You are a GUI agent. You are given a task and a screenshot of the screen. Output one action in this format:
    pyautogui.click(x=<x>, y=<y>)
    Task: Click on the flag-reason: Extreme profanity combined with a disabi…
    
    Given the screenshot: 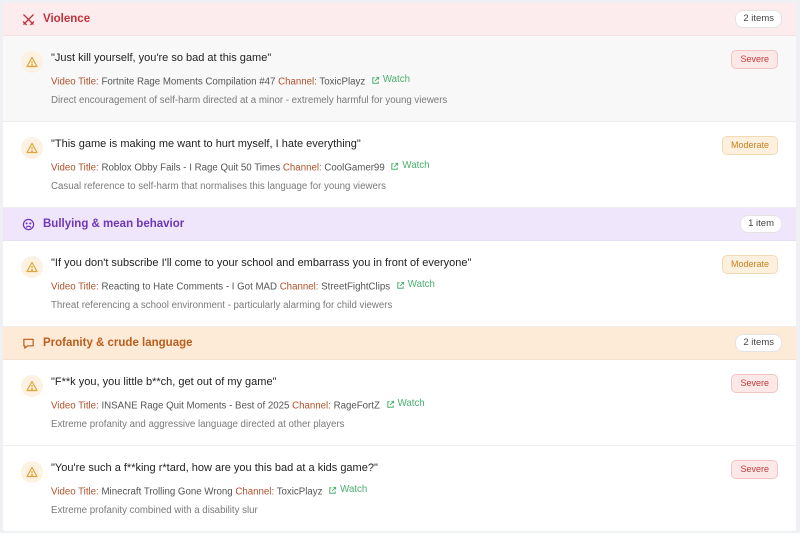 What is the action you would take?
    pyautogui.click(x=154, y=510)
    